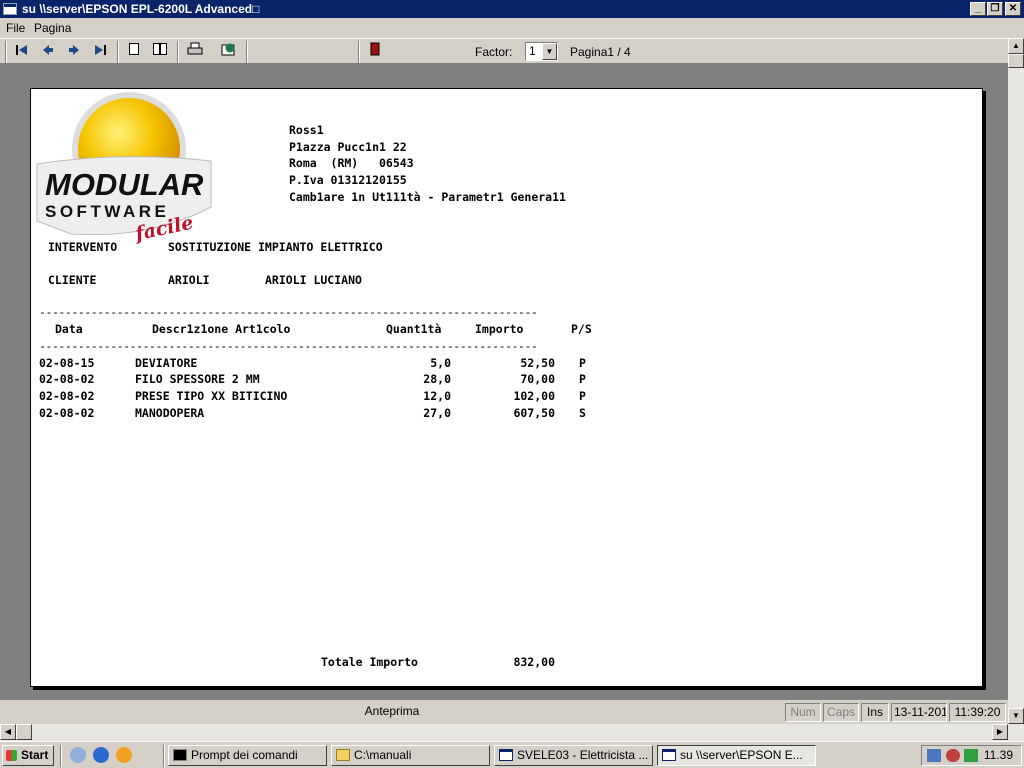  I want to click on internet-explorer-icon, so click(101, 755).